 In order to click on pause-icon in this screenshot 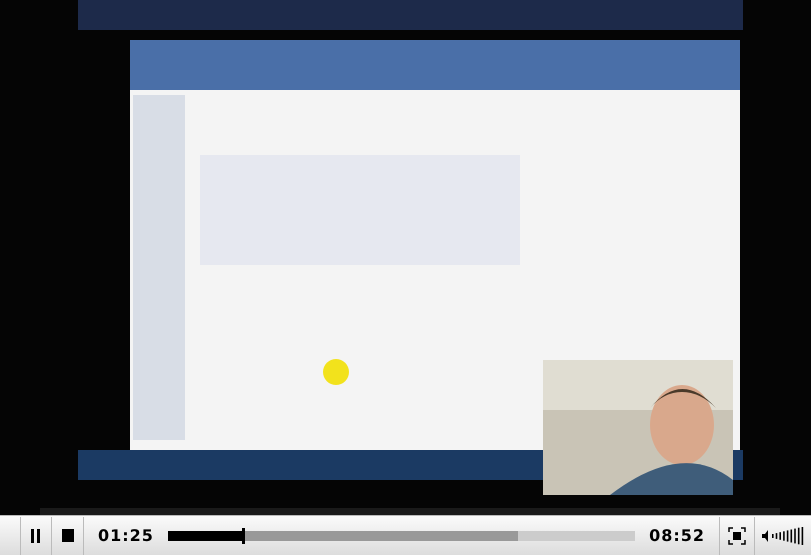, I will do `click(36, 535)`.